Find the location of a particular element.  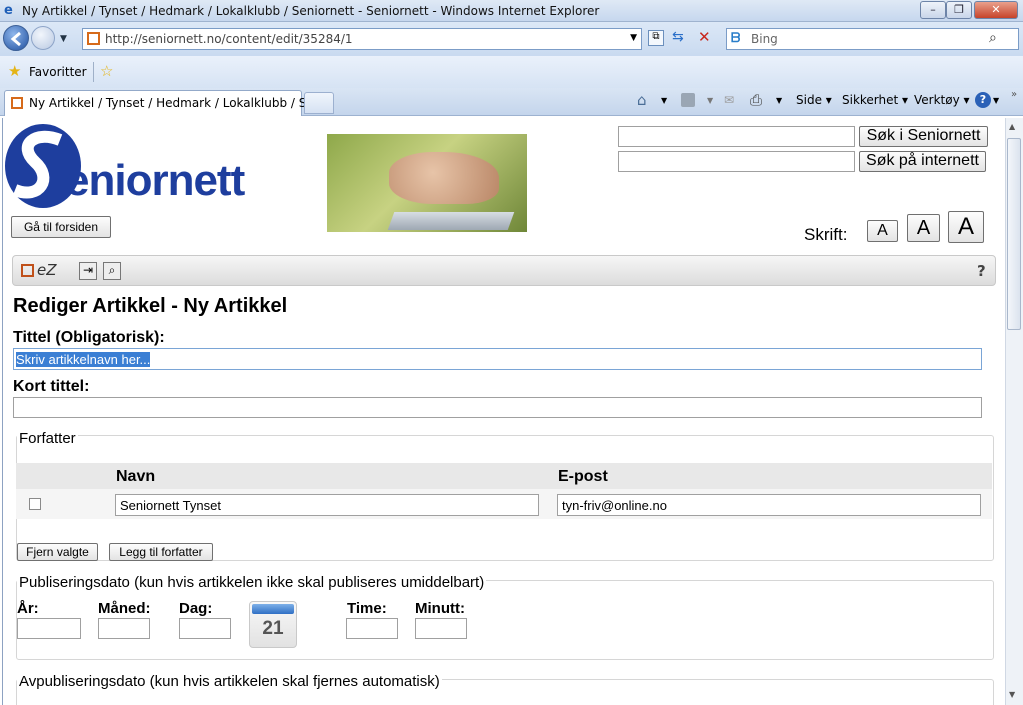

search-placeholder: Bing is located at coordinates (764, 39).